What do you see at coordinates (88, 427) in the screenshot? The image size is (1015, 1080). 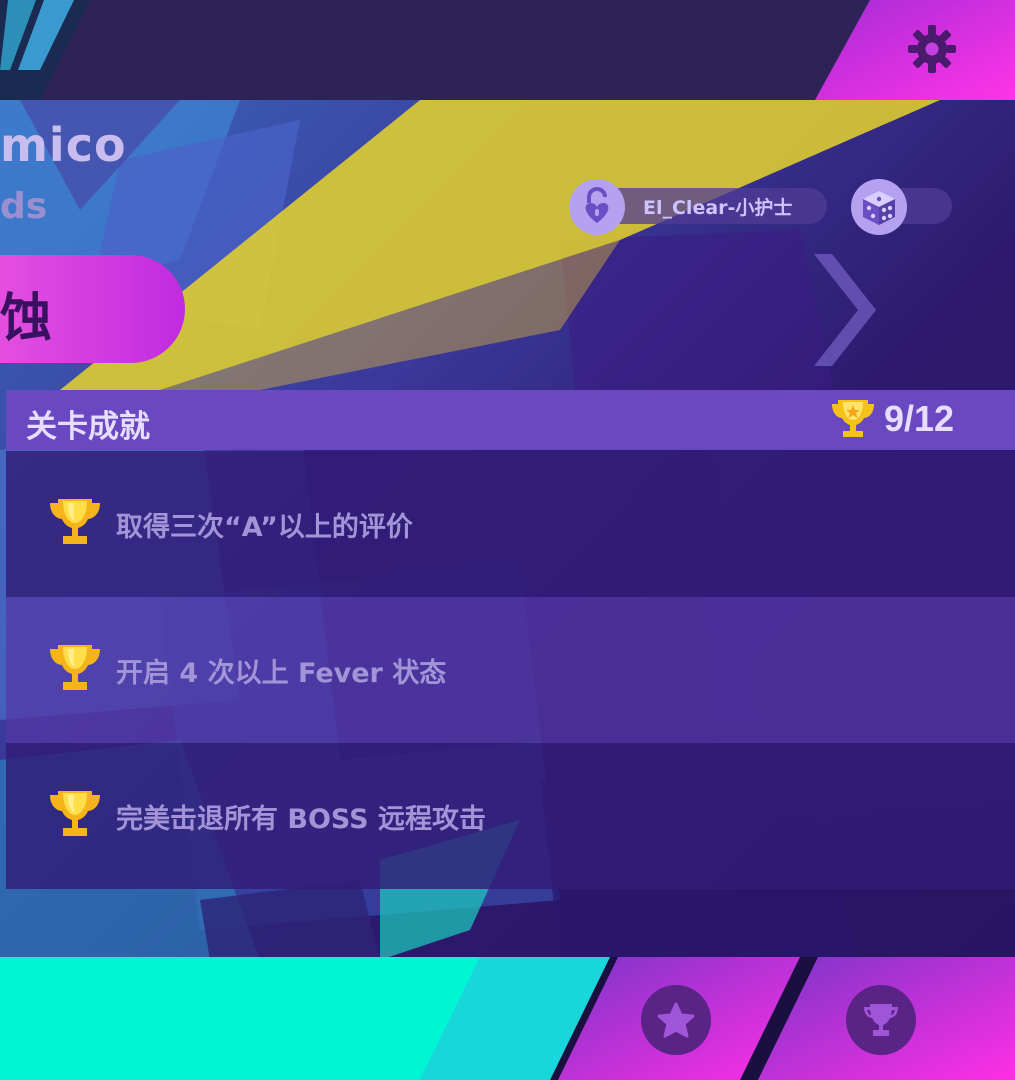 I see `achievements-title: 关卡成就` at bounding box center [88, 427].